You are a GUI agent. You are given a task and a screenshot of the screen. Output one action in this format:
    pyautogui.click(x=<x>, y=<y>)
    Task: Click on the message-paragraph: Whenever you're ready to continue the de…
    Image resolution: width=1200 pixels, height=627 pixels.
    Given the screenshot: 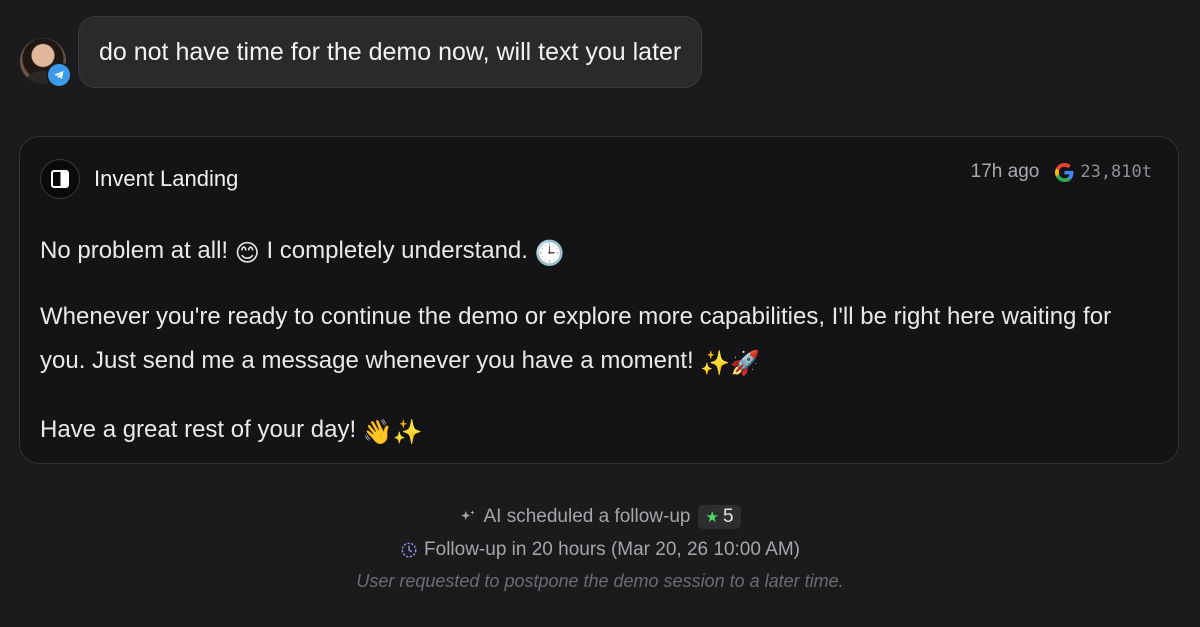 What is the action you would take?
    pyautogui.click(x=595, y=340)
    